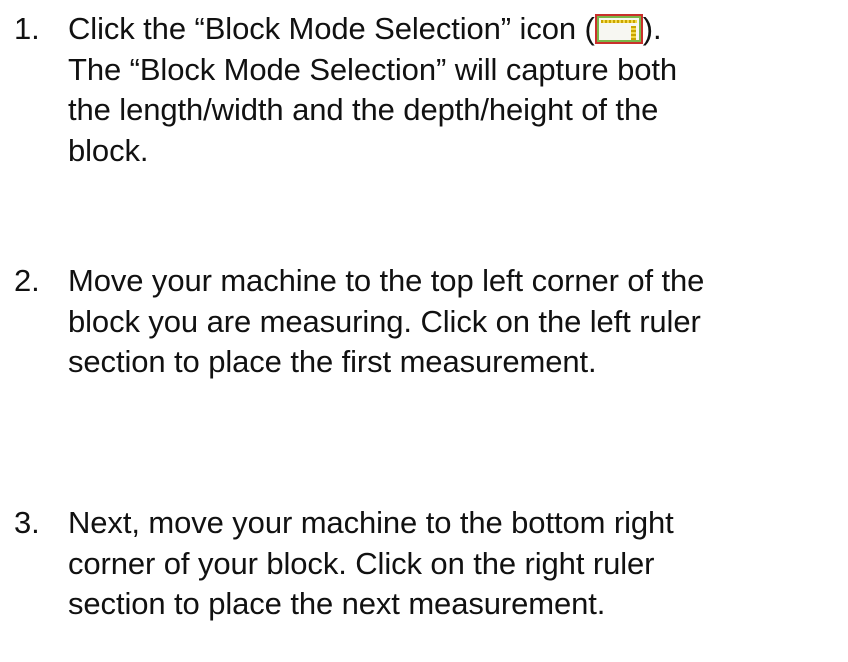 Image resolution: width=848 pixels, height=662 pixels. I want to click on step-number: 1., so click(27, 28).